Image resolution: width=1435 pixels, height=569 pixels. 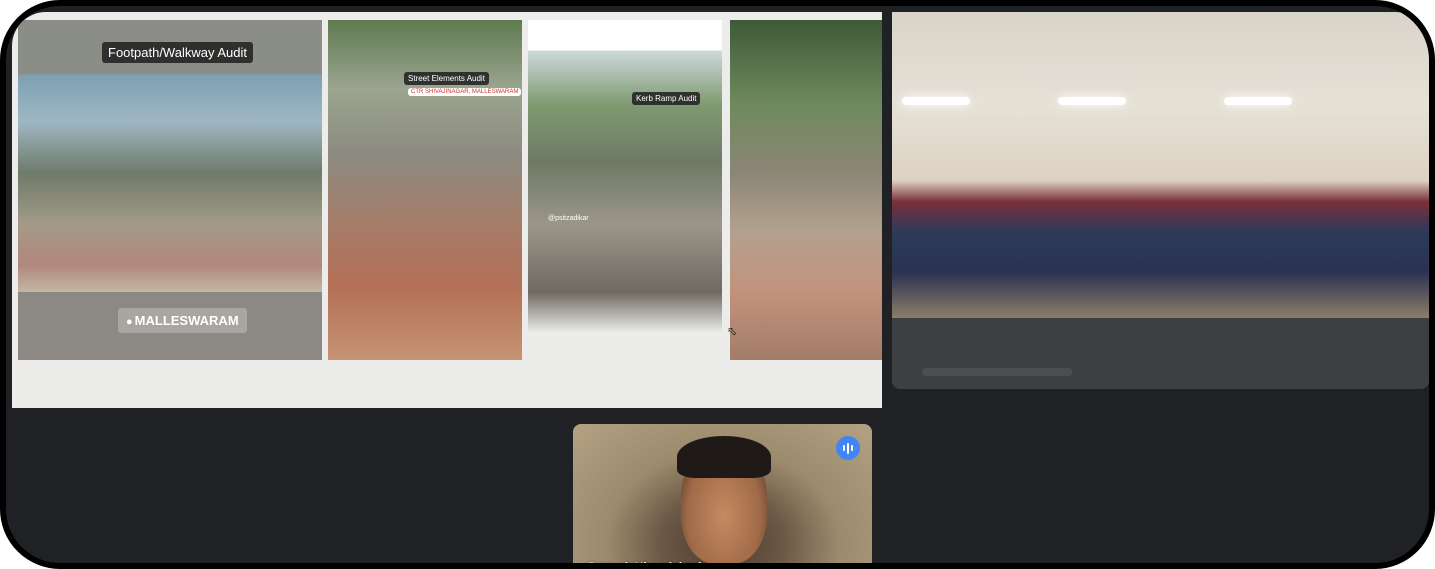 What do you see at coordinates (129, 322) in the screenshot?
I see `location-pin-icon: ●` at bounding box center [129, 322].